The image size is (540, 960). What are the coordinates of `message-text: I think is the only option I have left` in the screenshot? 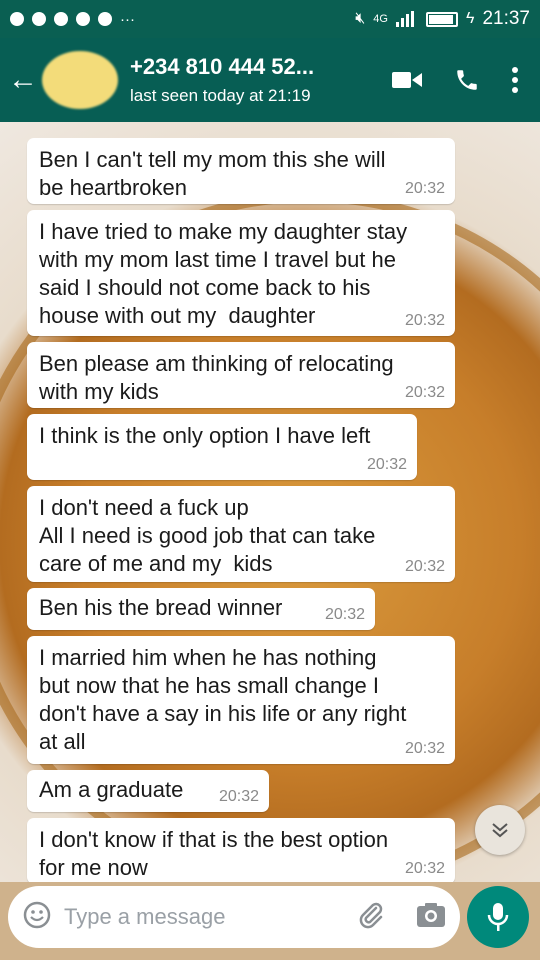 It's located at (205, 435).